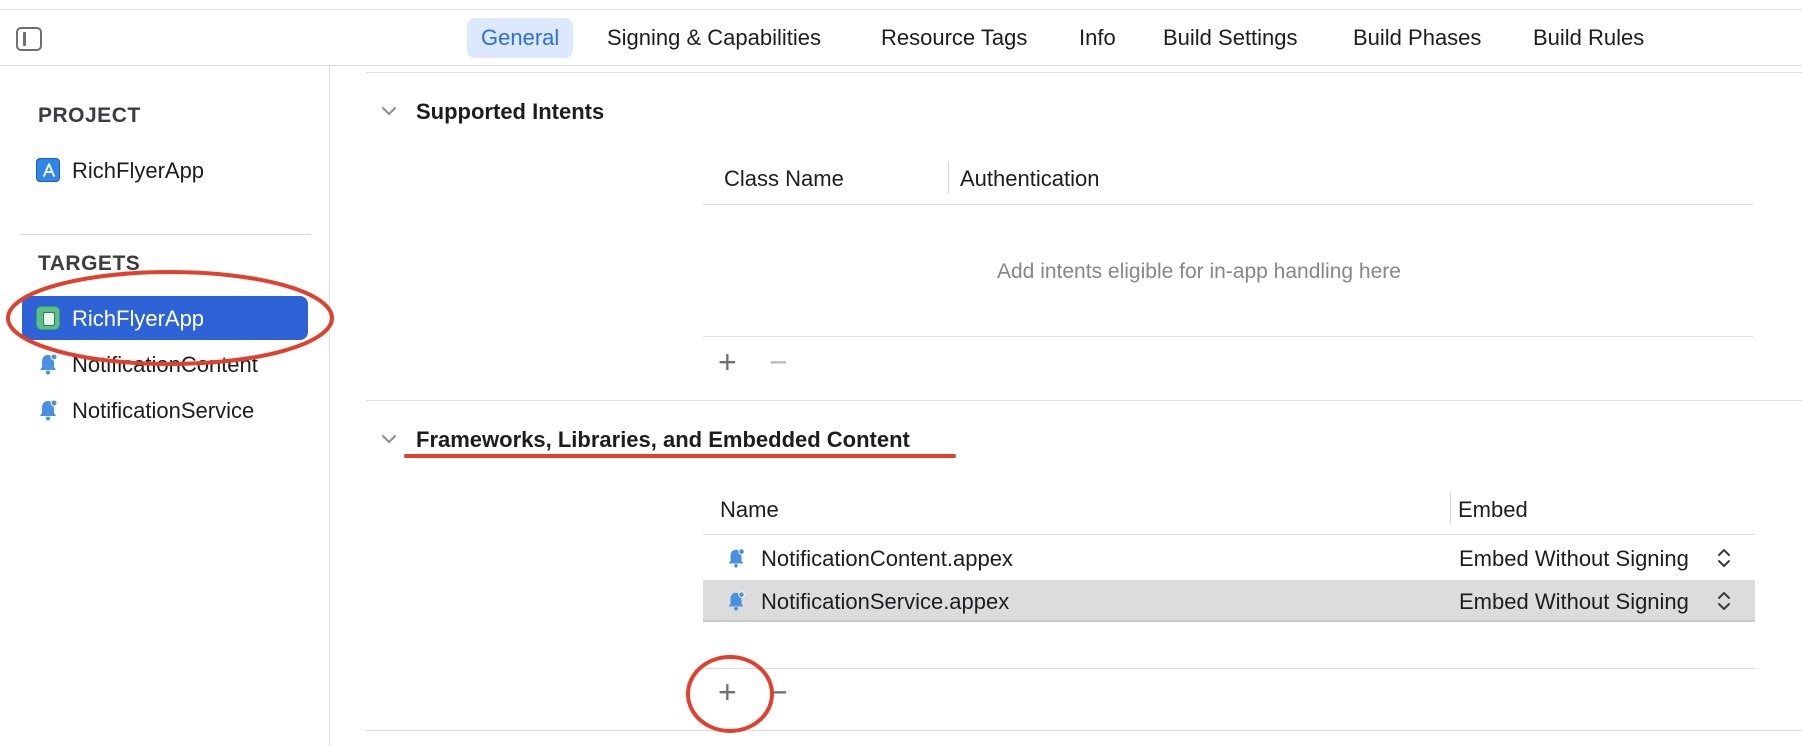  What do you see at coordinates (520, 38) in the screenshot?
I see `tab-general: General` at bounding box center [520, 38].